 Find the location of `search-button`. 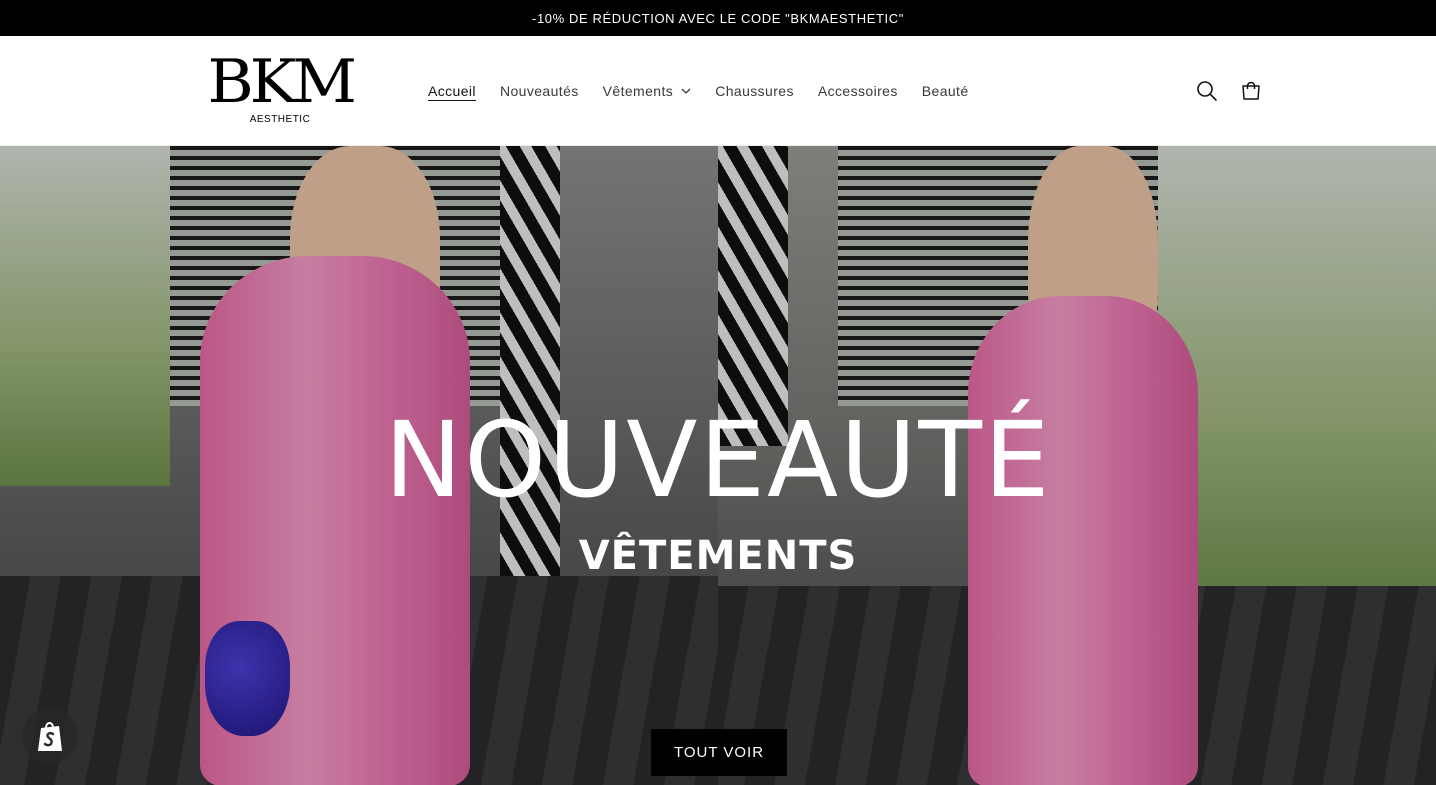

search-button is located at coordinates (1207, 91).